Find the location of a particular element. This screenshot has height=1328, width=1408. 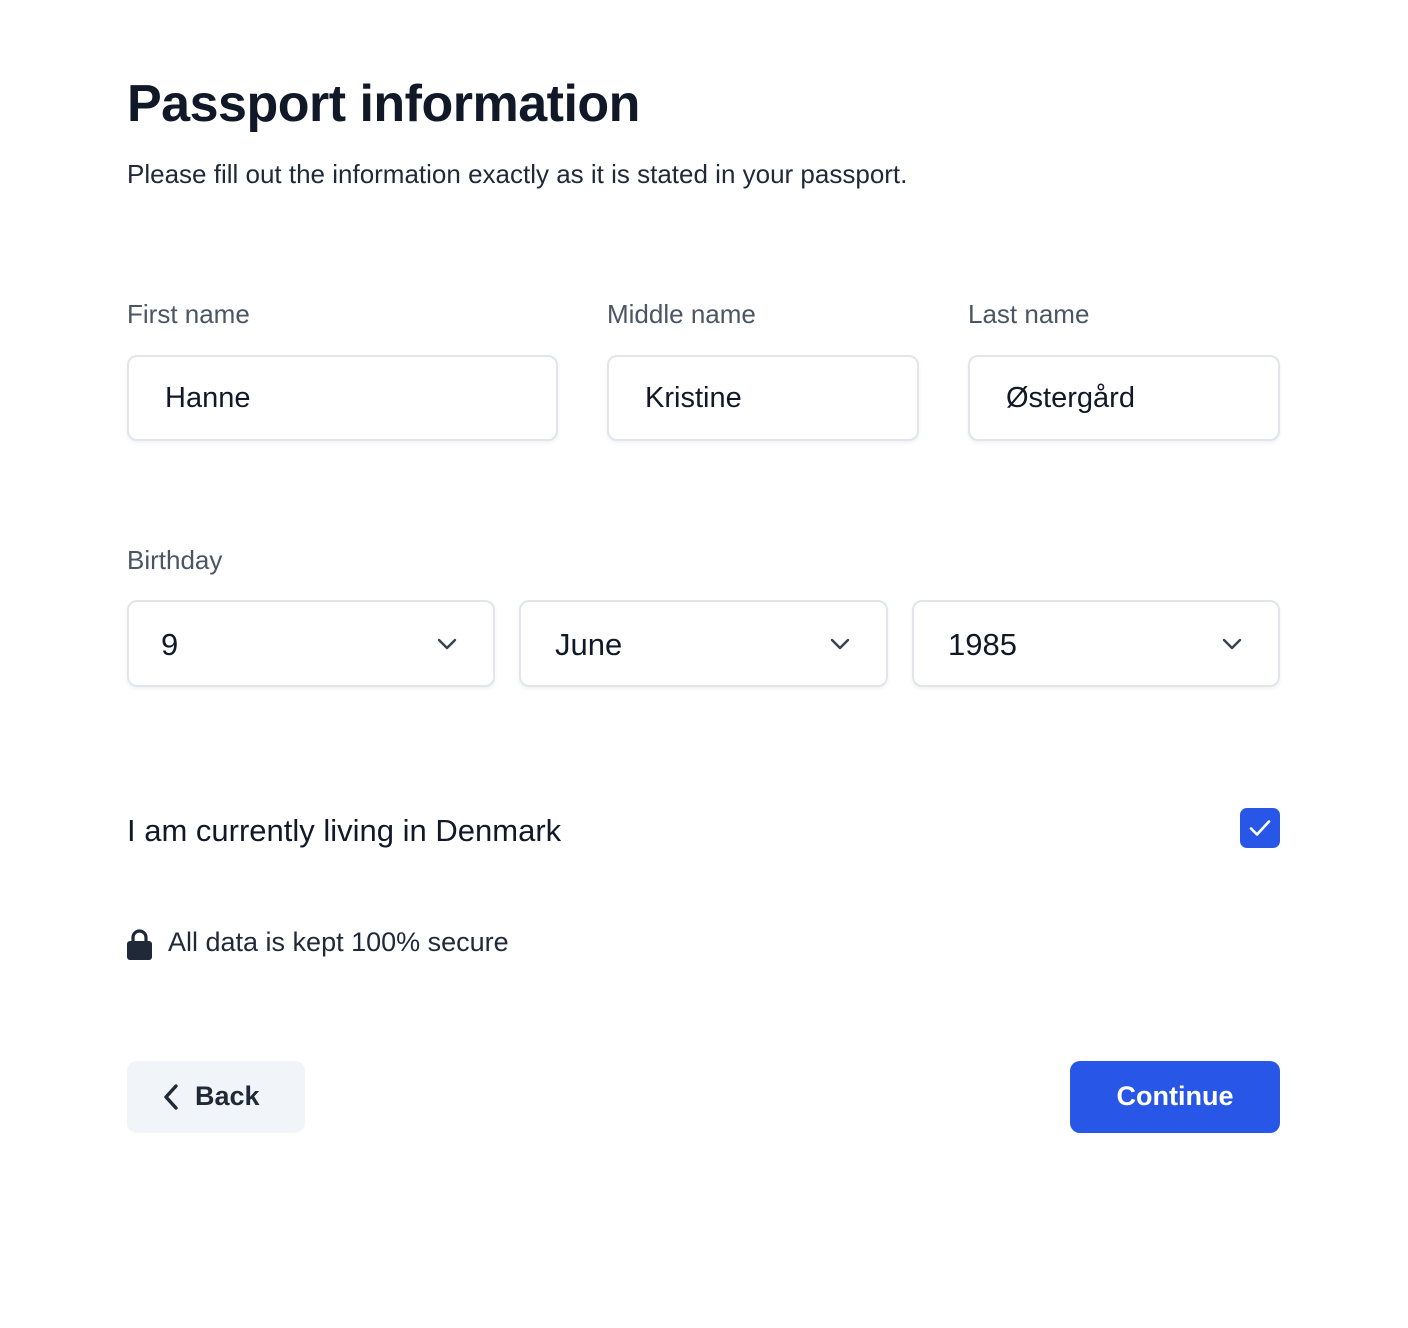

continue-button-label: Continue is located at coordinates (1175, 1096).